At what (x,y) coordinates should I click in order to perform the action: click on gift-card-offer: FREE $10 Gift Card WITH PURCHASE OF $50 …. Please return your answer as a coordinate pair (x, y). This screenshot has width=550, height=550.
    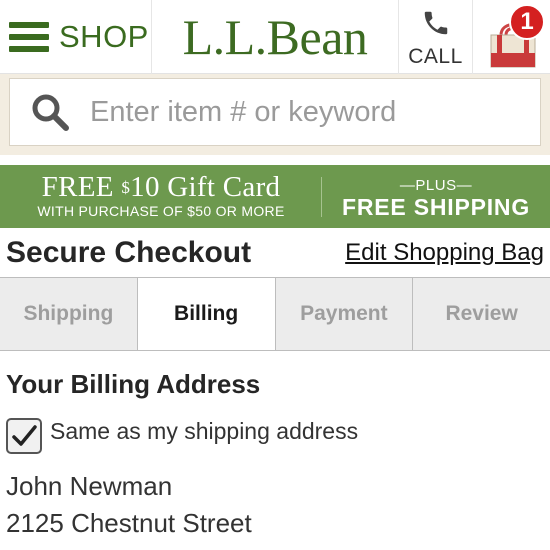
    Looking at the image, I should click on (161, 196).